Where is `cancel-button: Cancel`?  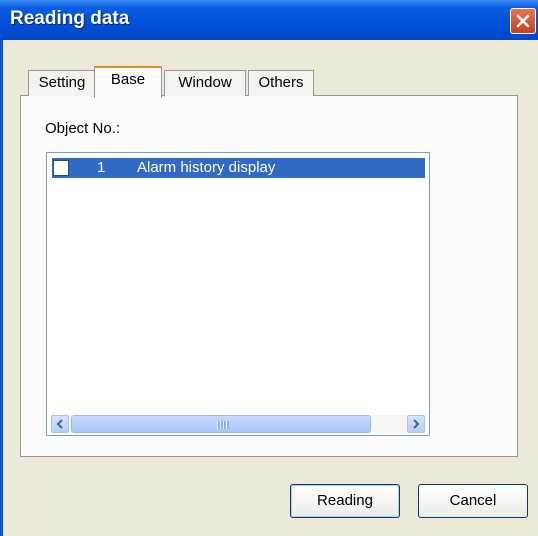 cancel-button: Cancel is located at coordinates (473, 501).